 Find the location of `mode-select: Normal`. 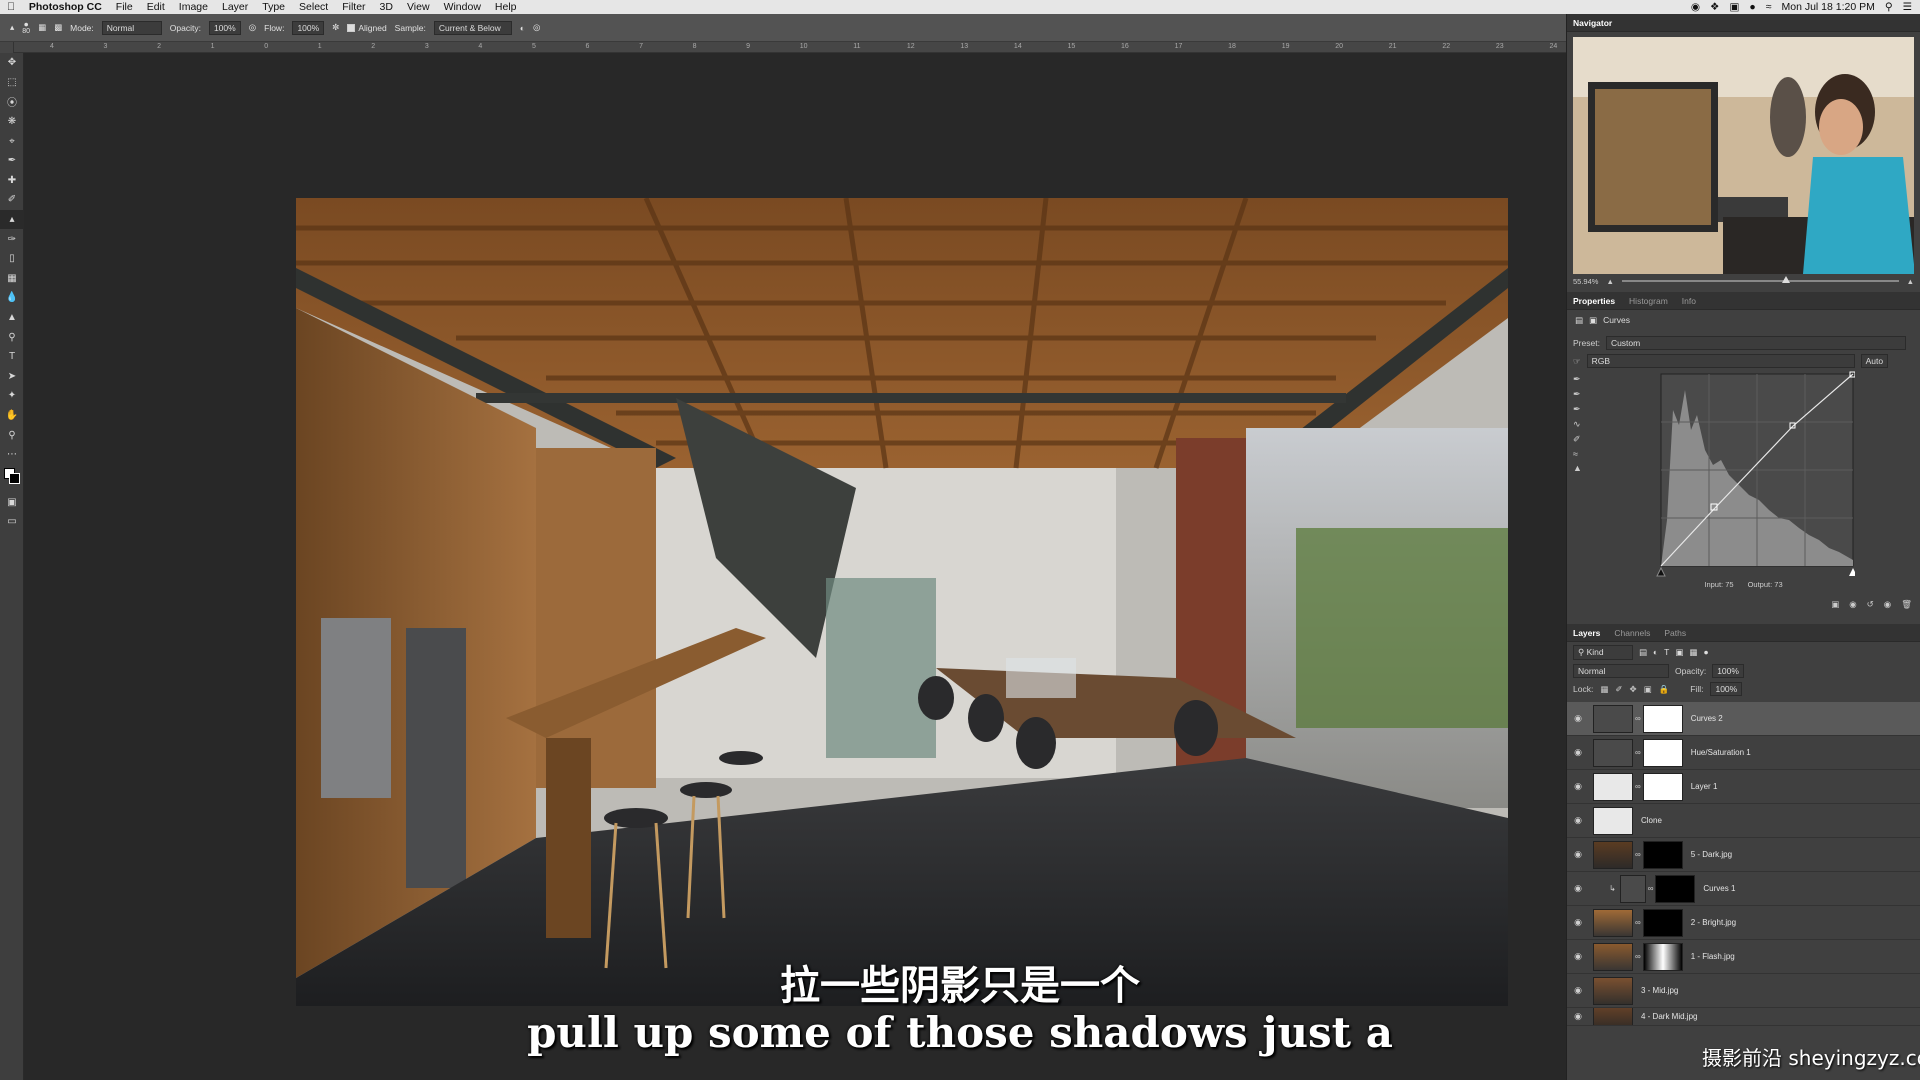

mode-select: Normal is located at coordinates (131, 27).